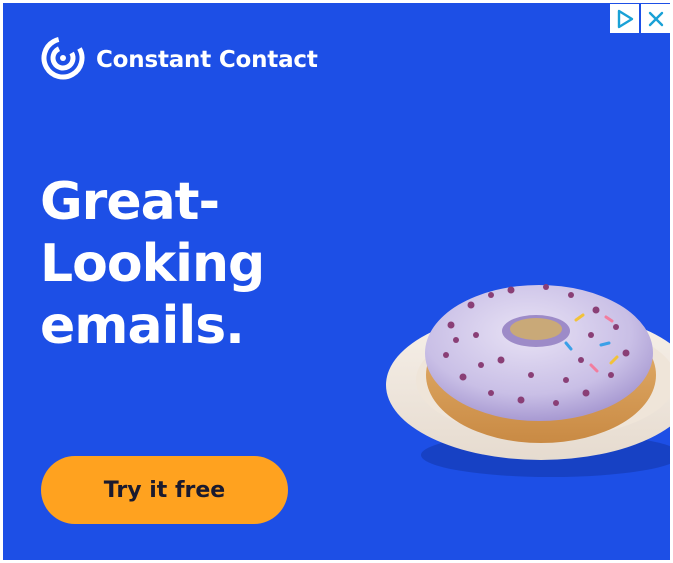  I want to click on headline-line-2: Looking, so click(152, 264).